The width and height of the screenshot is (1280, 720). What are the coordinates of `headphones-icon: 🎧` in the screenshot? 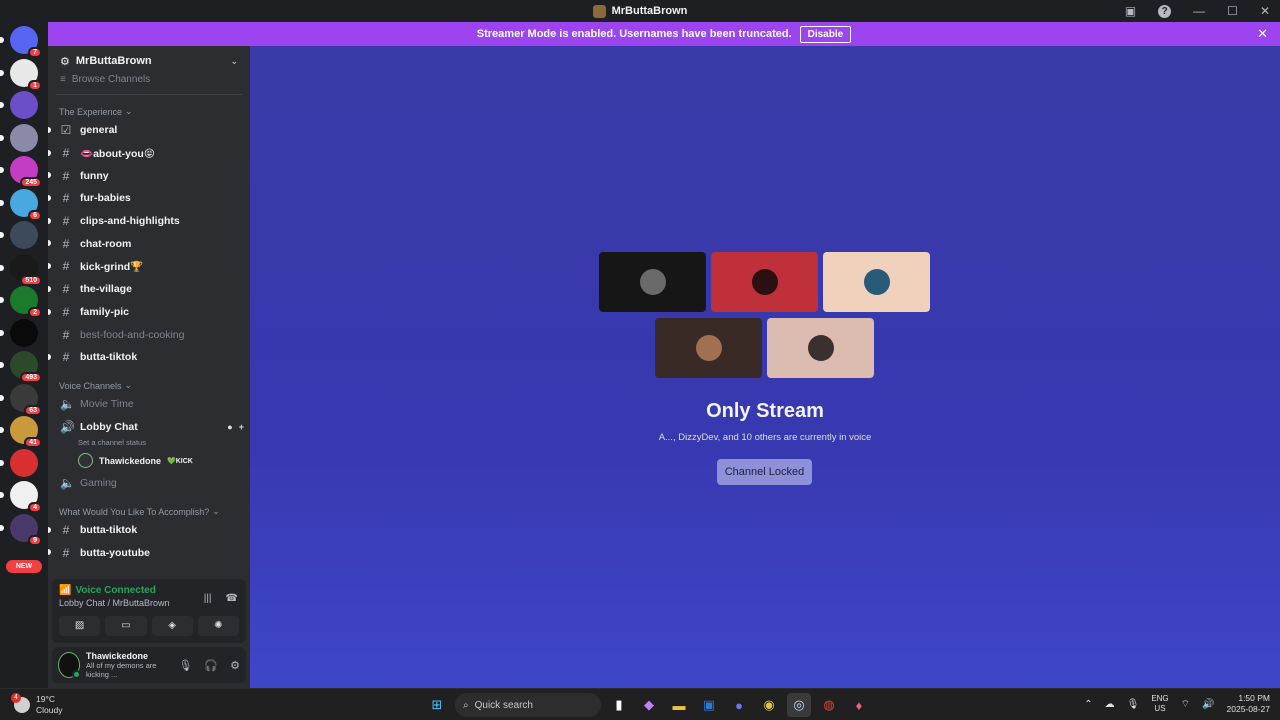 It's located at (211, 665).